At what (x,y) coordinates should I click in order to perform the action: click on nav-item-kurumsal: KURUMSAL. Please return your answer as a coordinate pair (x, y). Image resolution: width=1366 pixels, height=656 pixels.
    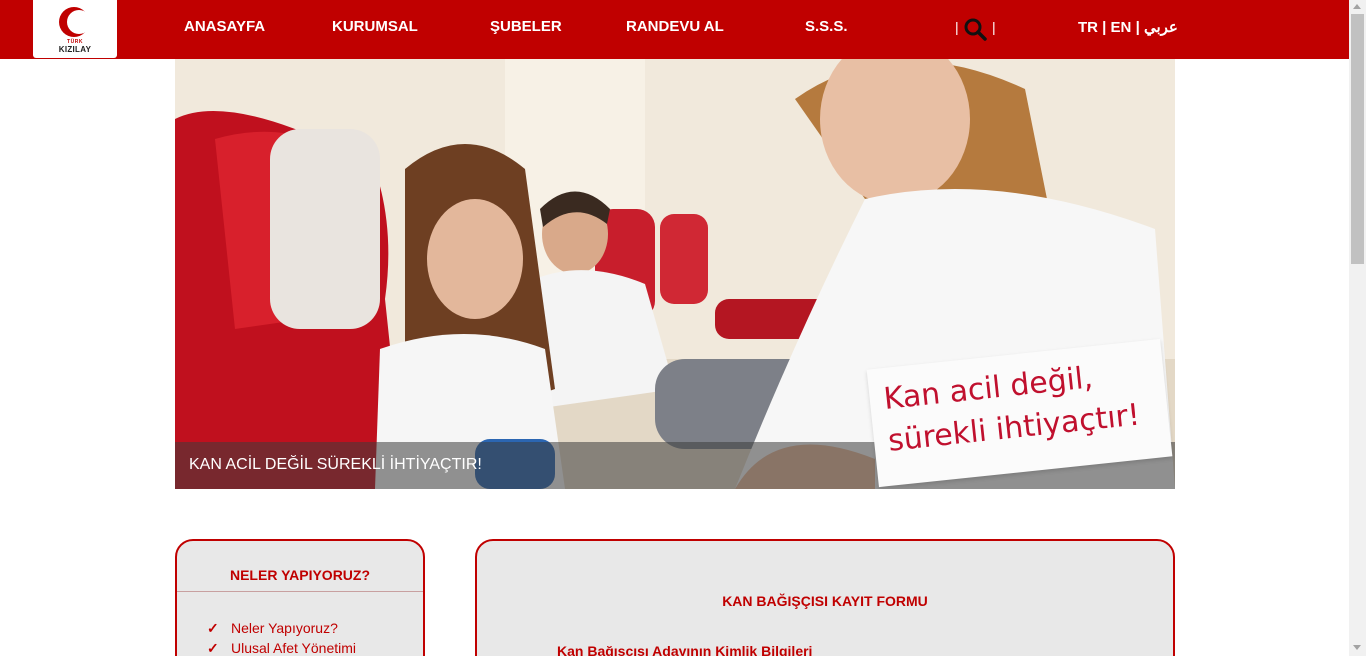
    Looking at the image, I should click on (375, 26).